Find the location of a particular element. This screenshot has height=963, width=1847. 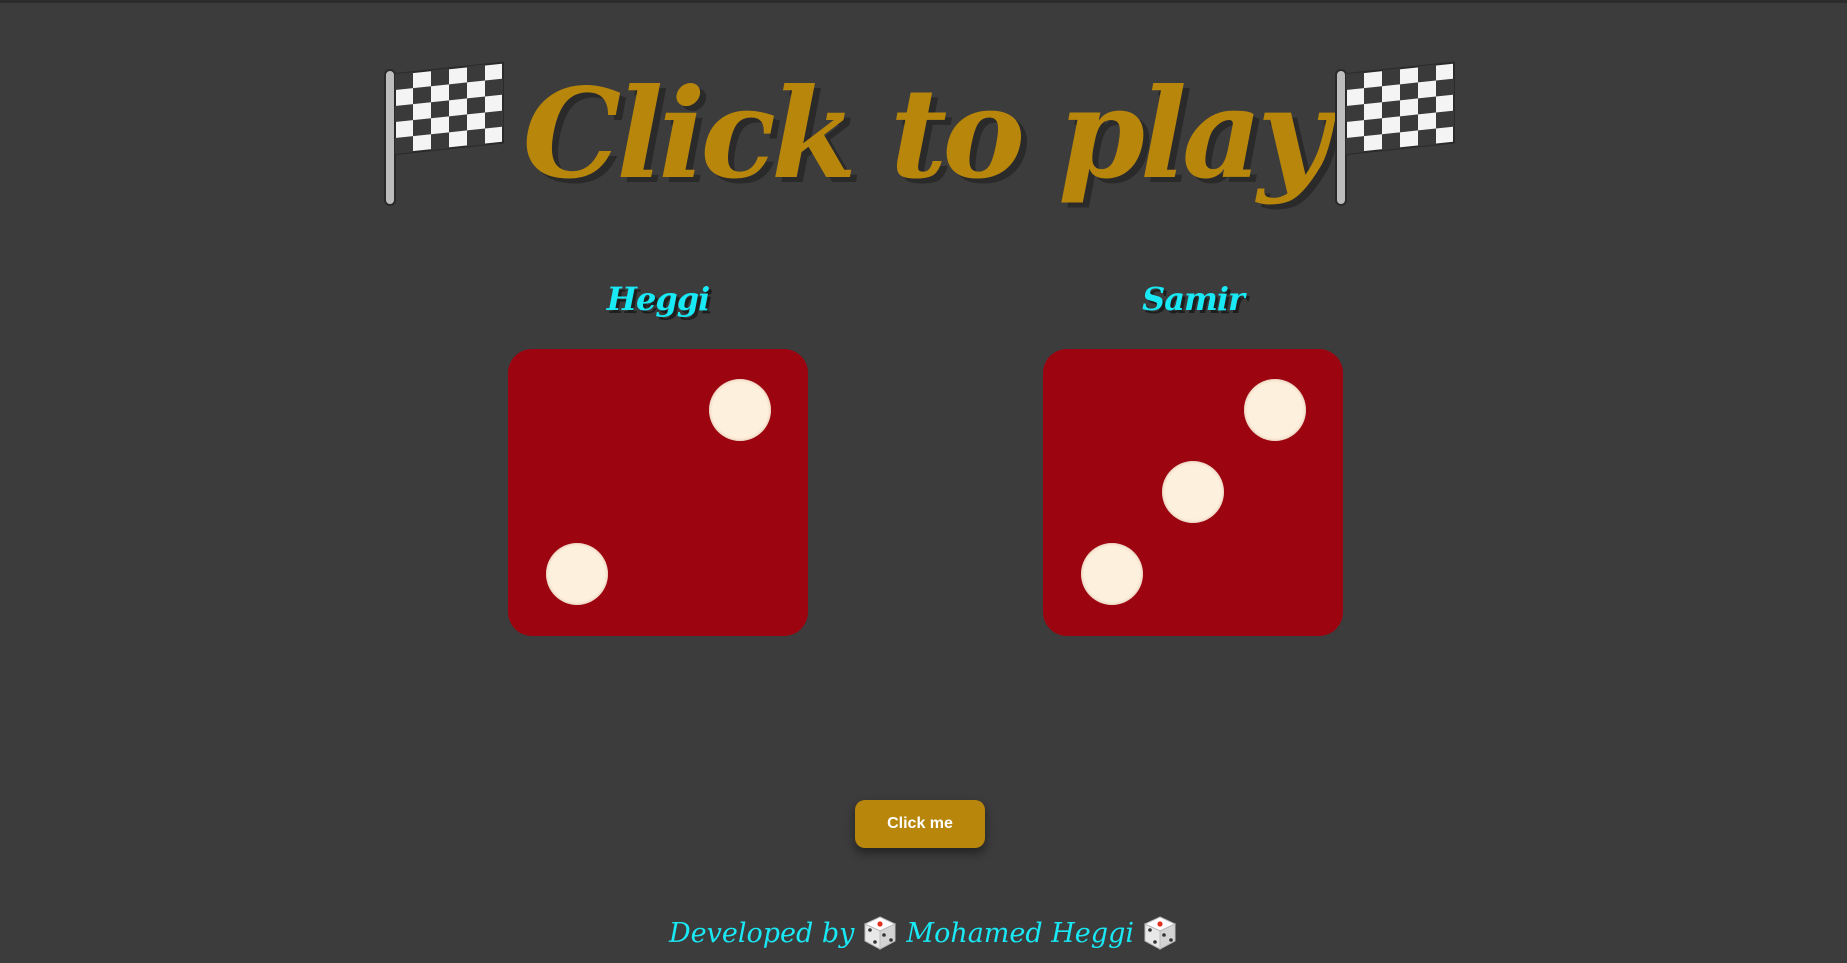

footer: Developed by Mohamed Heggi is located at coordinates (923, 933).